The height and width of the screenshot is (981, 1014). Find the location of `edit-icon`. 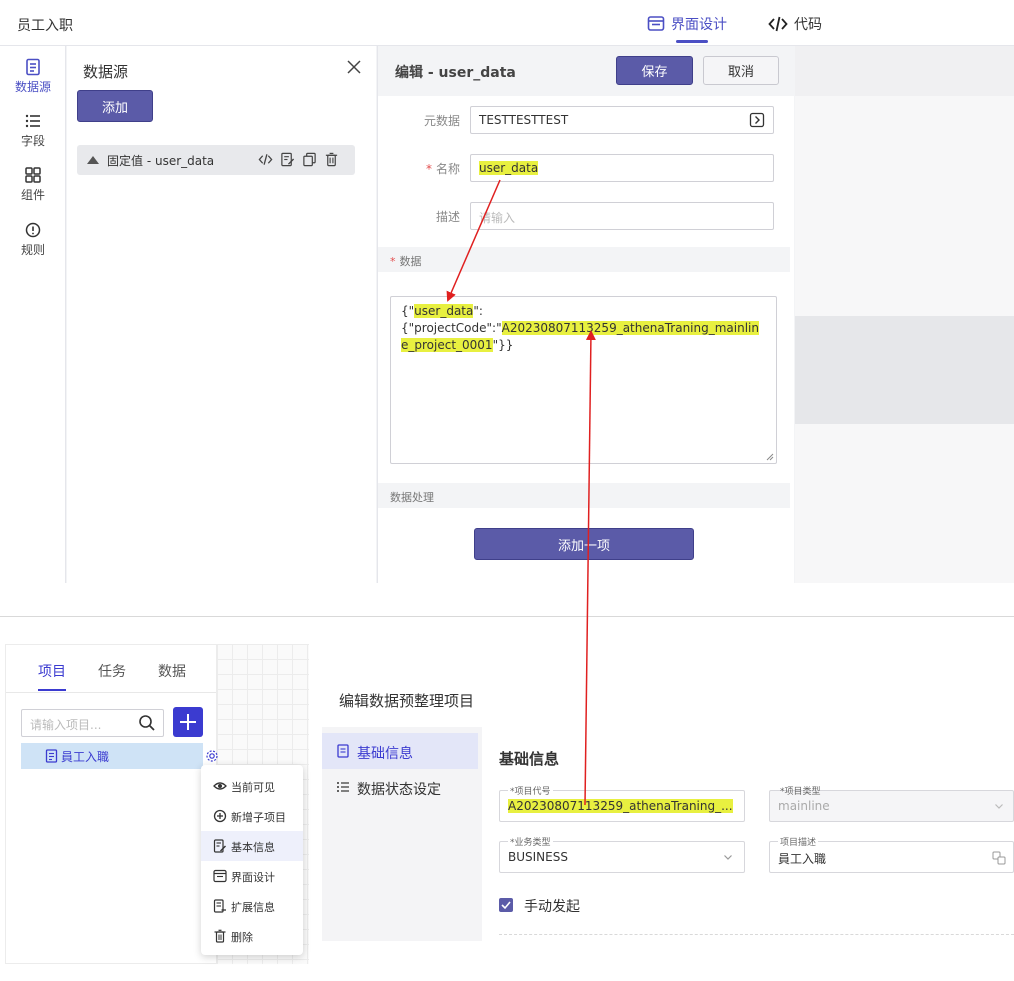

edit-icon is located at coordinates (287, 159).